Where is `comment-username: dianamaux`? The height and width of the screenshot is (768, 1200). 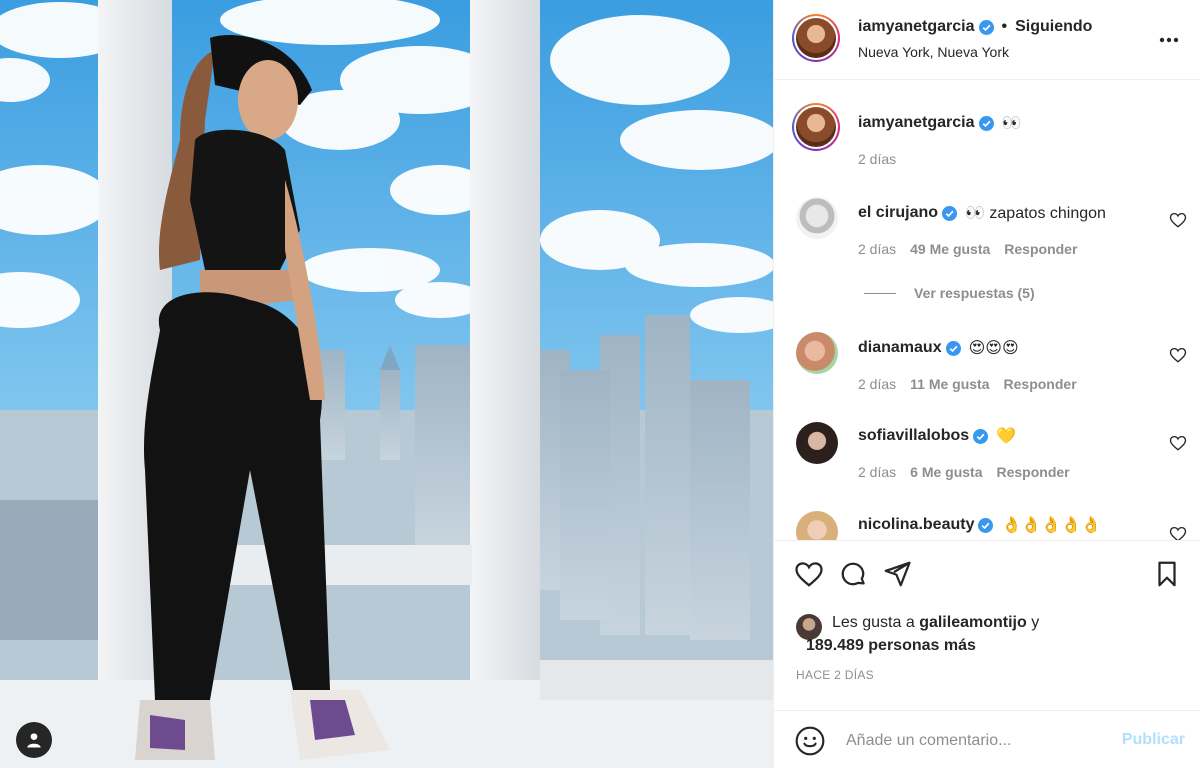 comment-username: dianamaux is located at coordinates (900, 348).